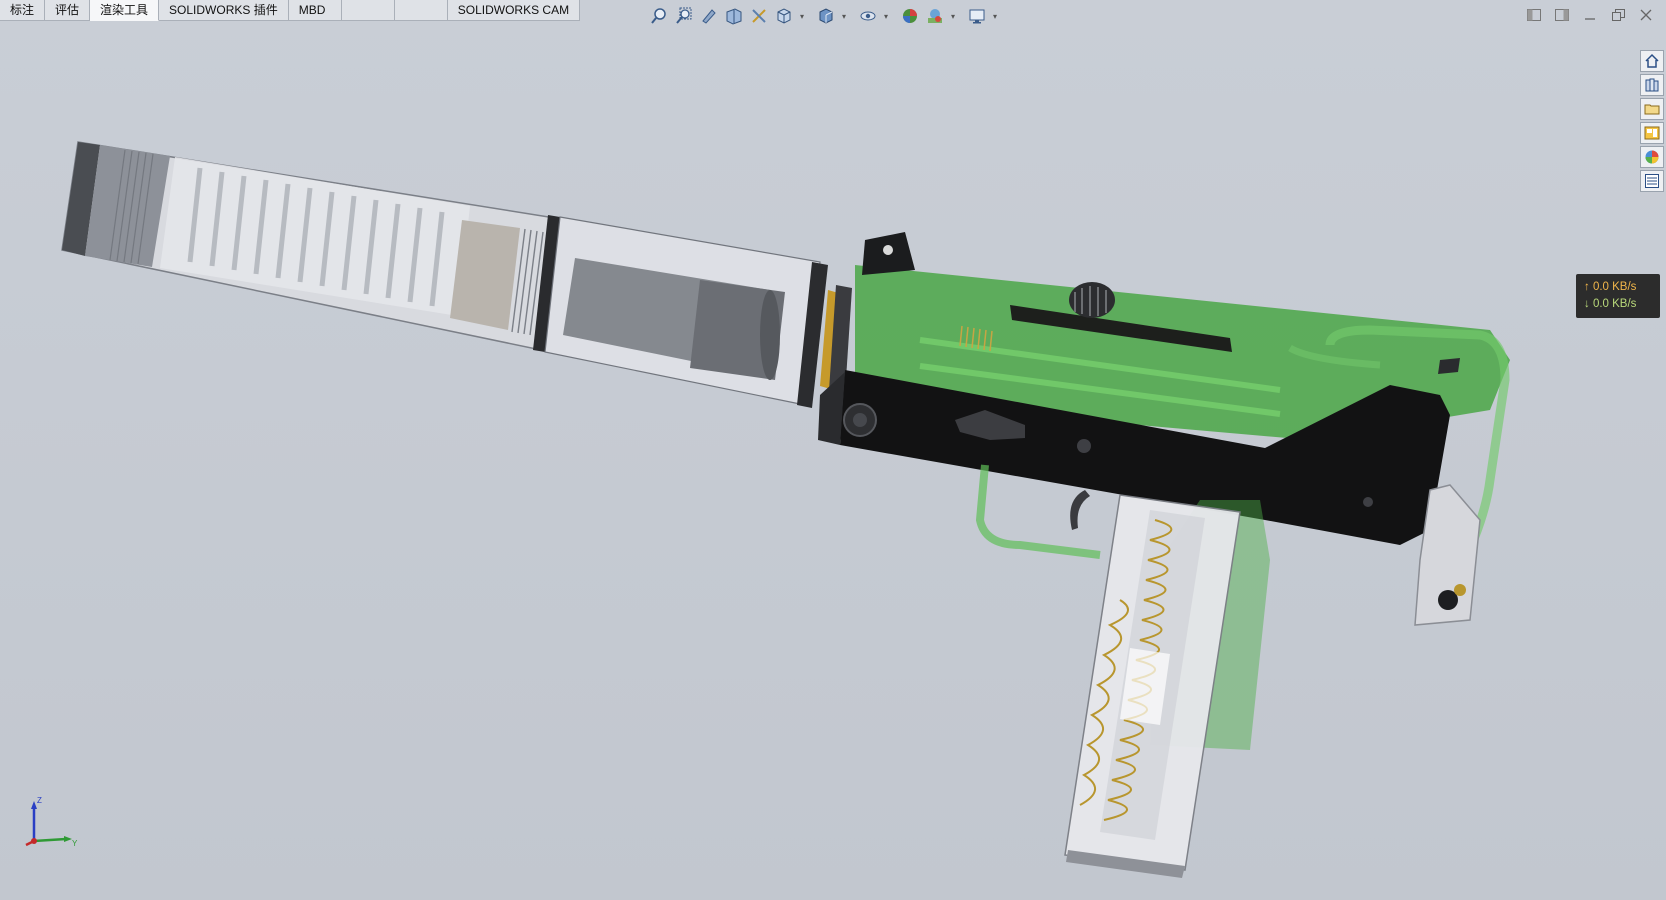  I want to click on trigger, so click(1080, 510).